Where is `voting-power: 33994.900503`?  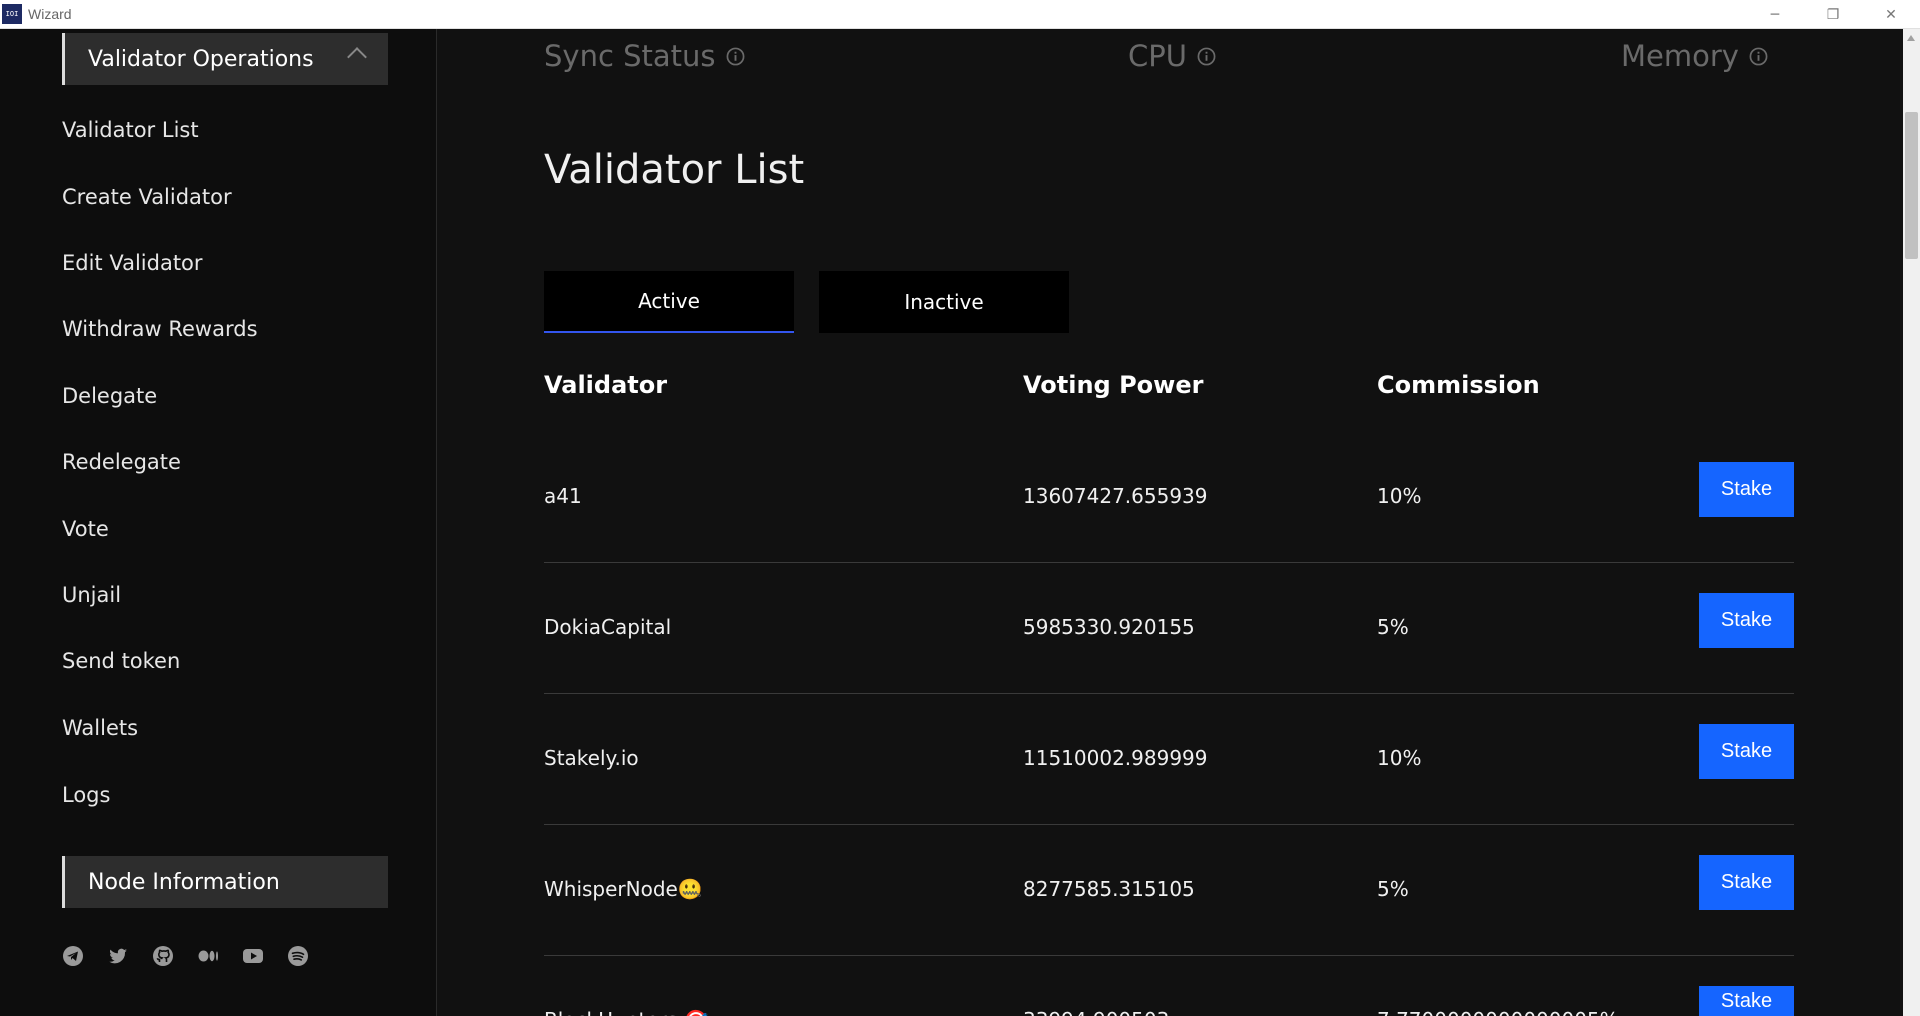
voting-power: 33994.900503 is located at coordinates (1096, 1012).